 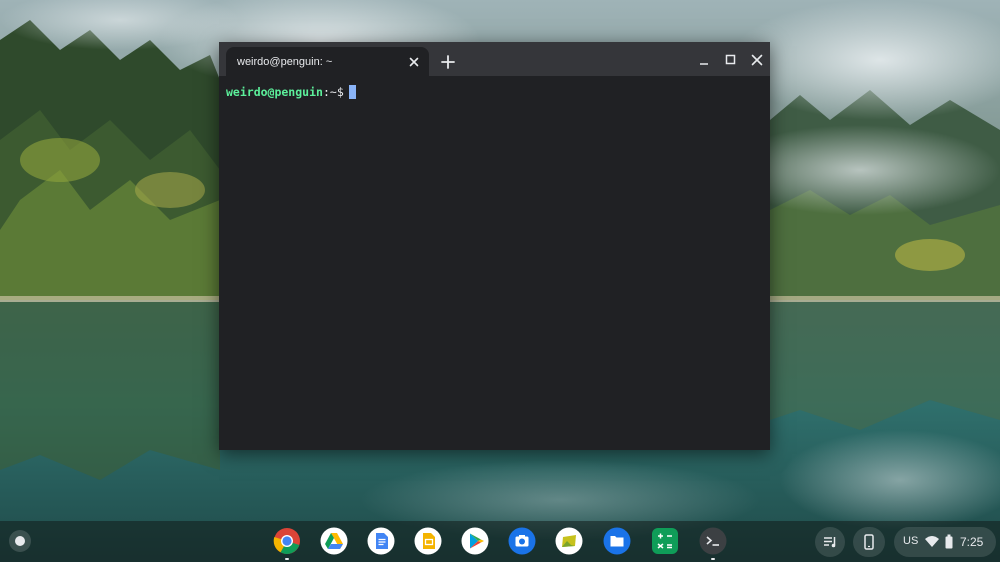 I want to click on prompt-path: ~, so click(x=333, y=92).